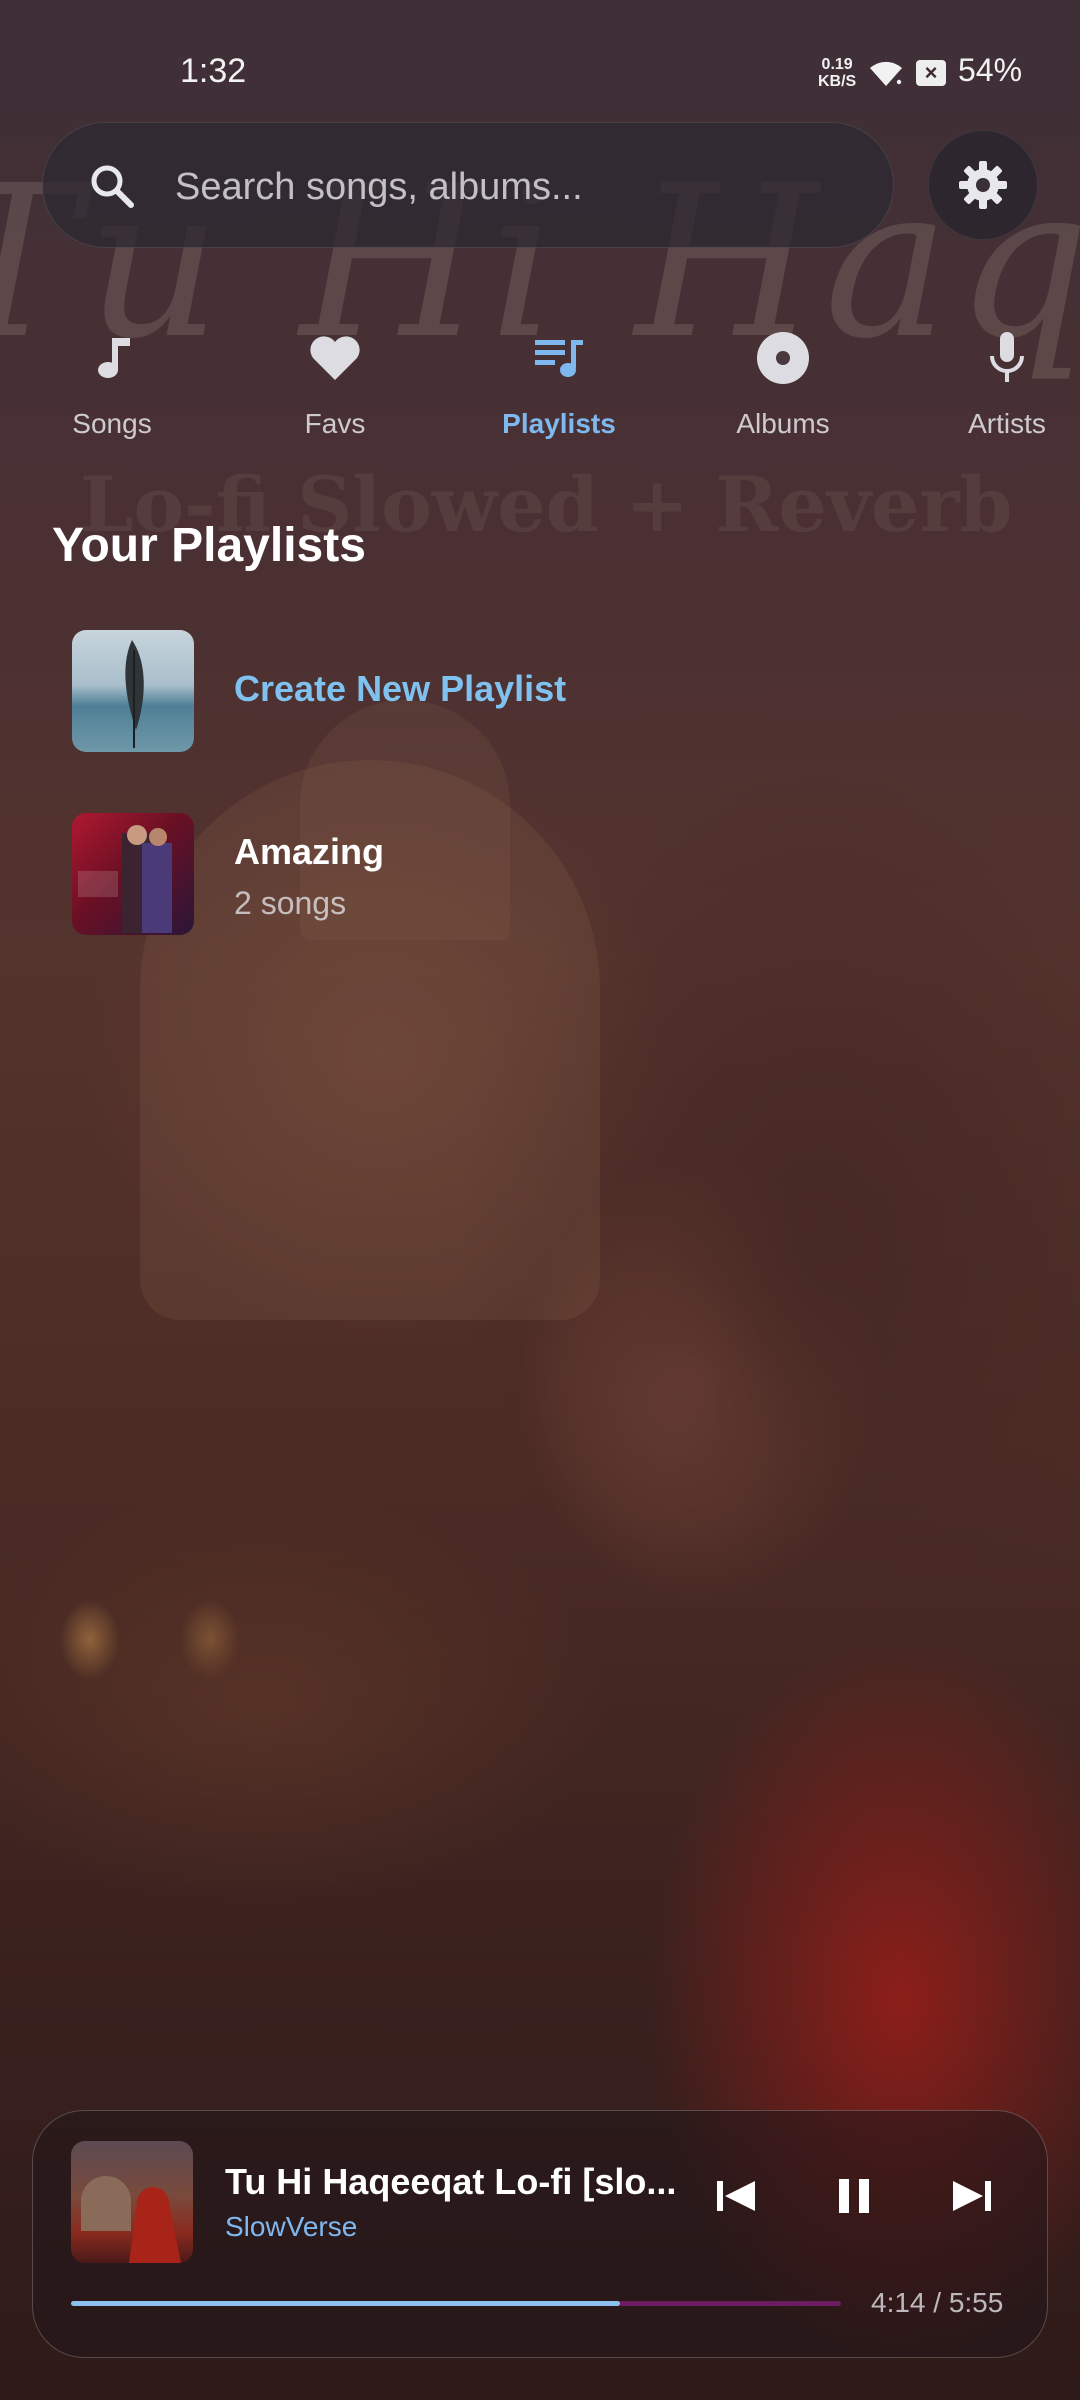  Describe the element at coordinates (990, 70) in the screenshot. I see `battery-level: 54%` at that location.